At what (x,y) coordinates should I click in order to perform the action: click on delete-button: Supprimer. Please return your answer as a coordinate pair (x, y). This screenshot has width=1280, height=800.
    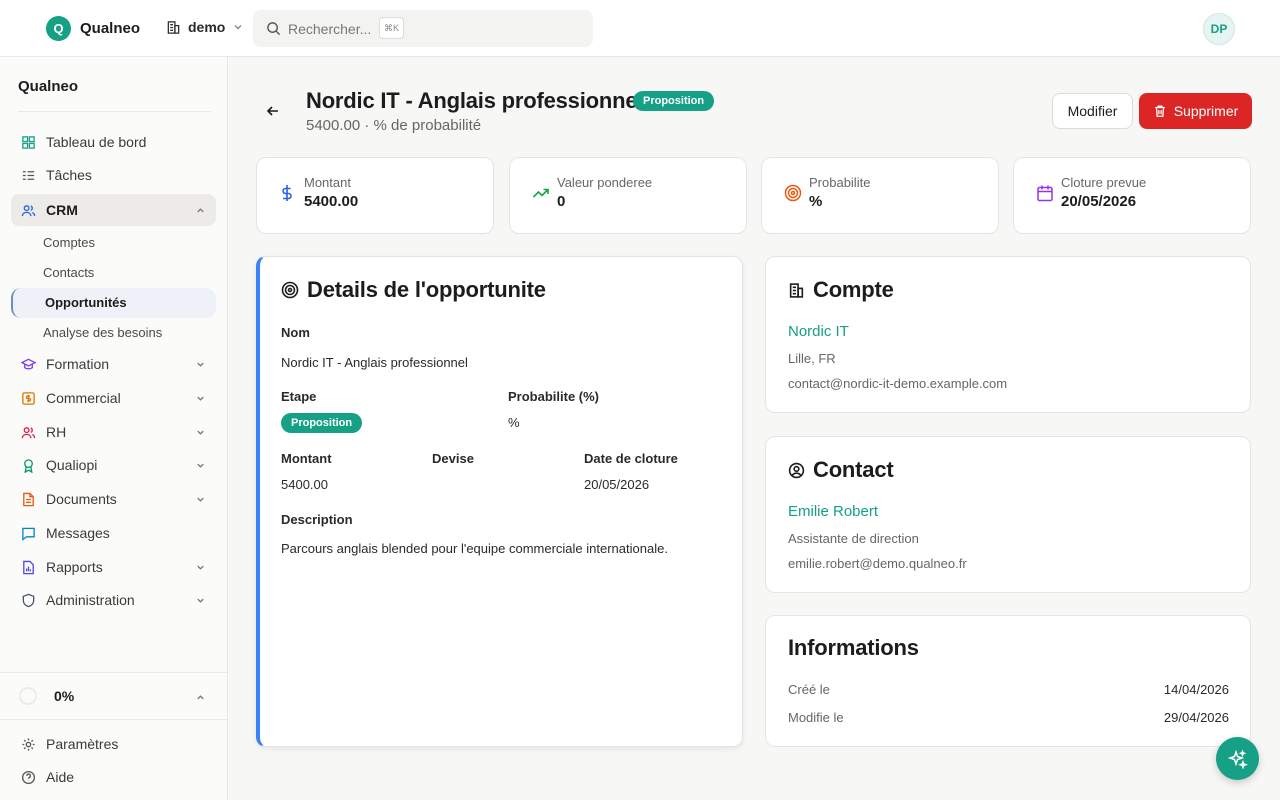
    Looking at the image, I should click on (1195, 111).